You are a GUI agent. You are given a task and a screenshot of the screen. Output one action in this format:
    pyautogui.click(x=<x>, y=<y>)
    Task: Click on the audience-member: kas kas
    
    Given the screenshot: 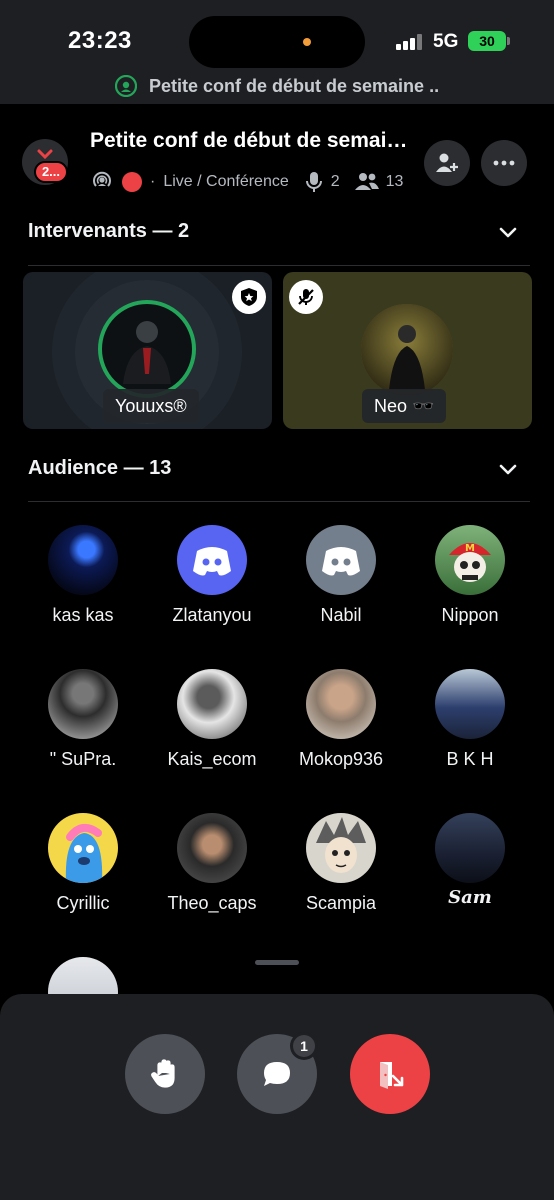 What is the action you would take?
    pyautogui.click(x=83, y=575)
    